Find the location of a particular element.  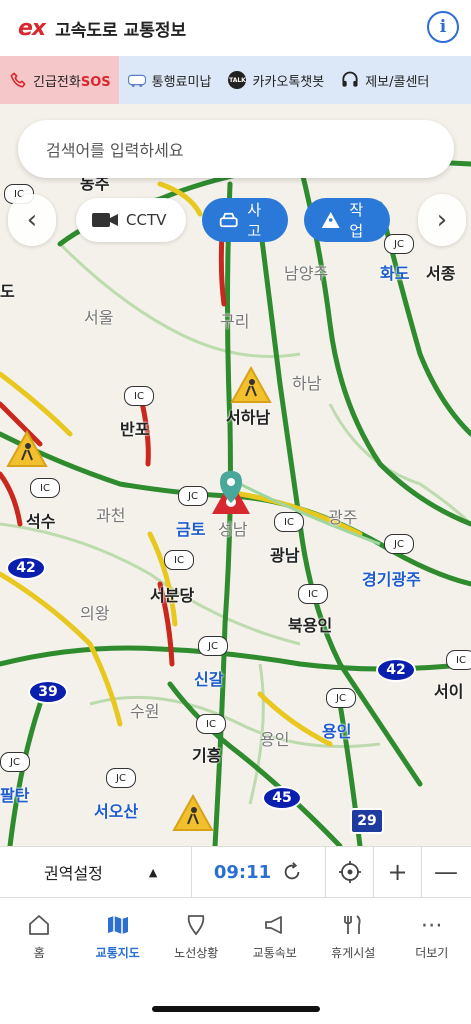

filter-row: ‹ CCTV 사고 작업 › is located at coordinates (235, 221).